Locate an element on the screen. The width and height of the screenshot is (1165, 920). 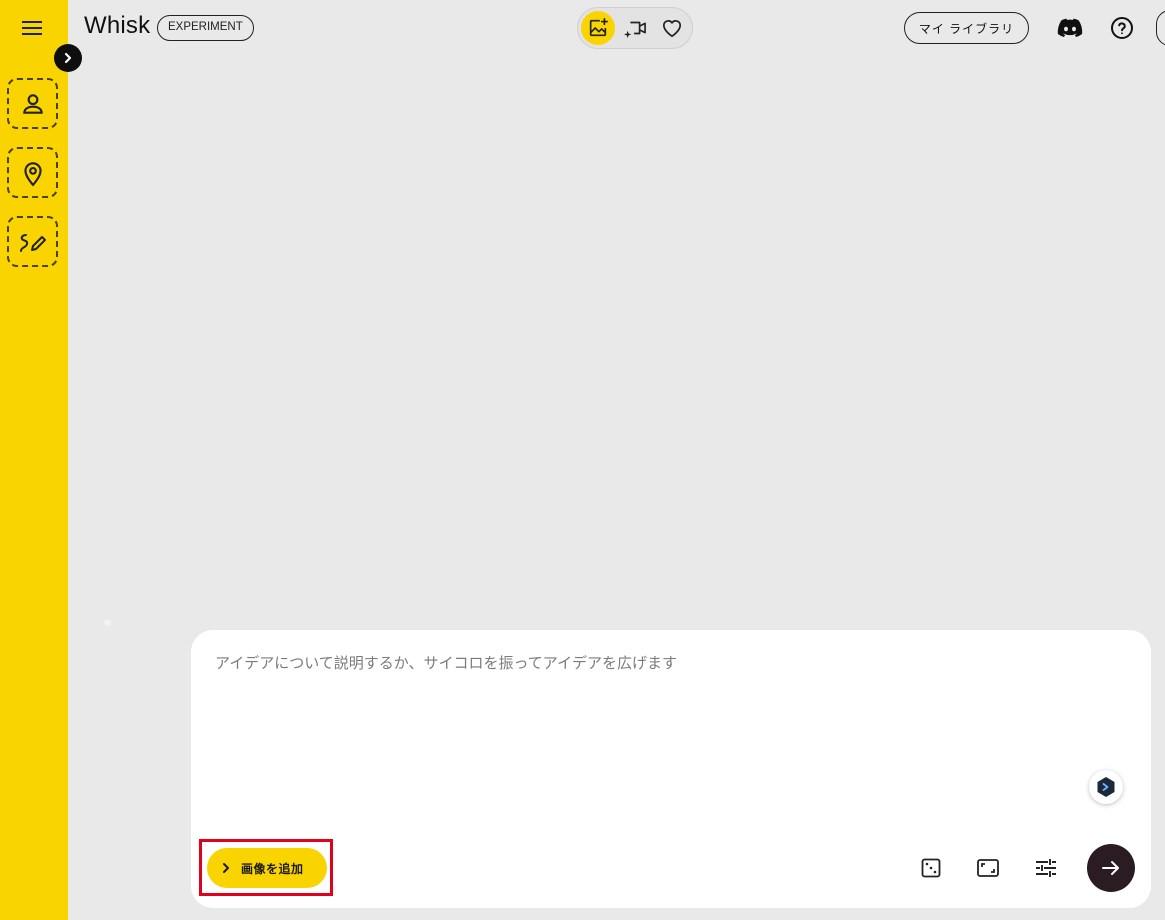
decorative-dot is located at coordinates (107, 622).